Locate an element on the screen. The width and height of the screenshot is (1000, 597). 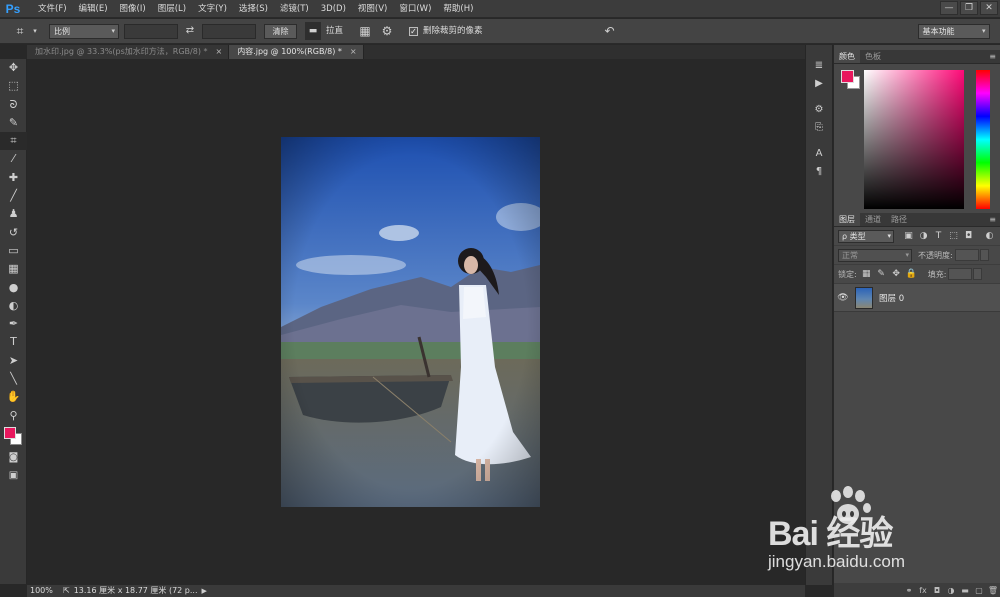
straighten-label: 拉直 is located at coordinates (334, 31).